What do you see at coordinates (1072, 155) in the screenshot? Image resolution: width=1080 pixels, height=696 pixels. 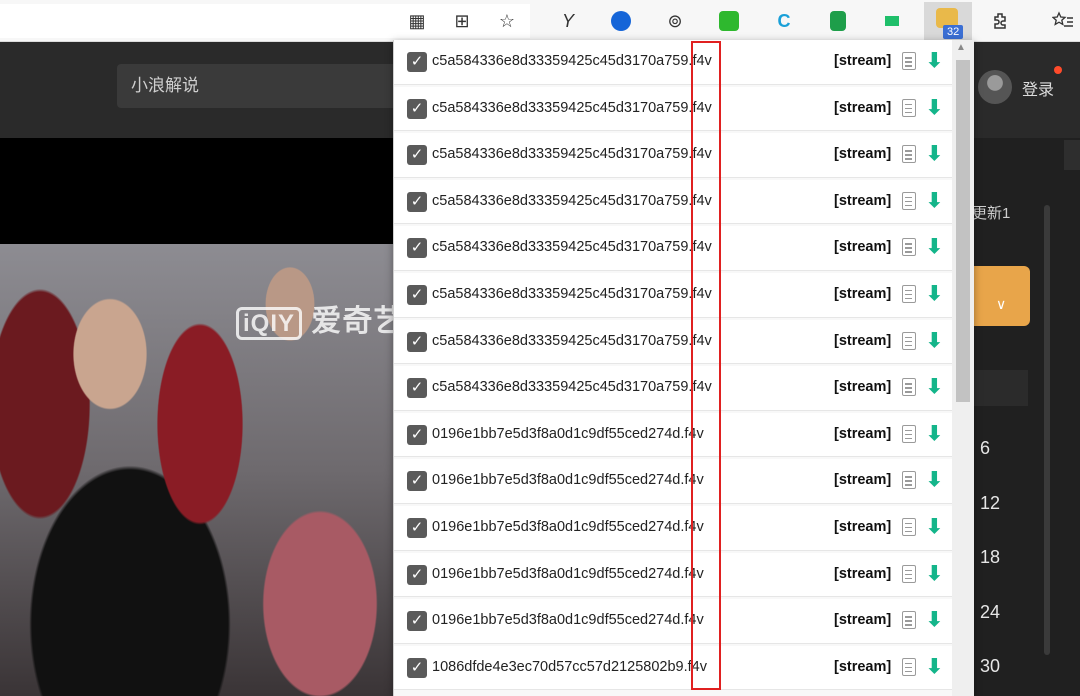 I see `panel-toggle-icon` at bounding box center [1072, 155].